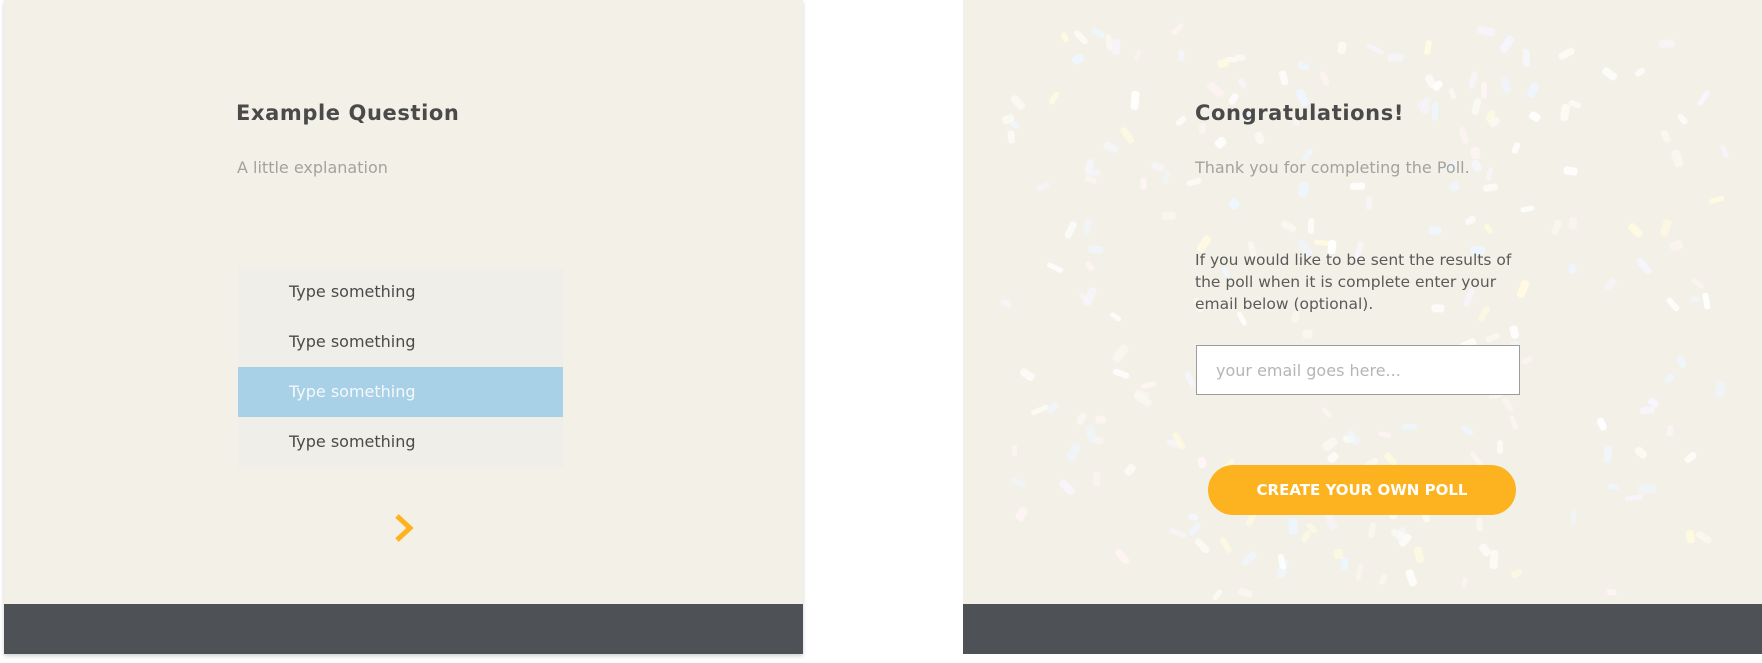  I want to click on congratulations-title: Congratulations!, so click(1299, 113).